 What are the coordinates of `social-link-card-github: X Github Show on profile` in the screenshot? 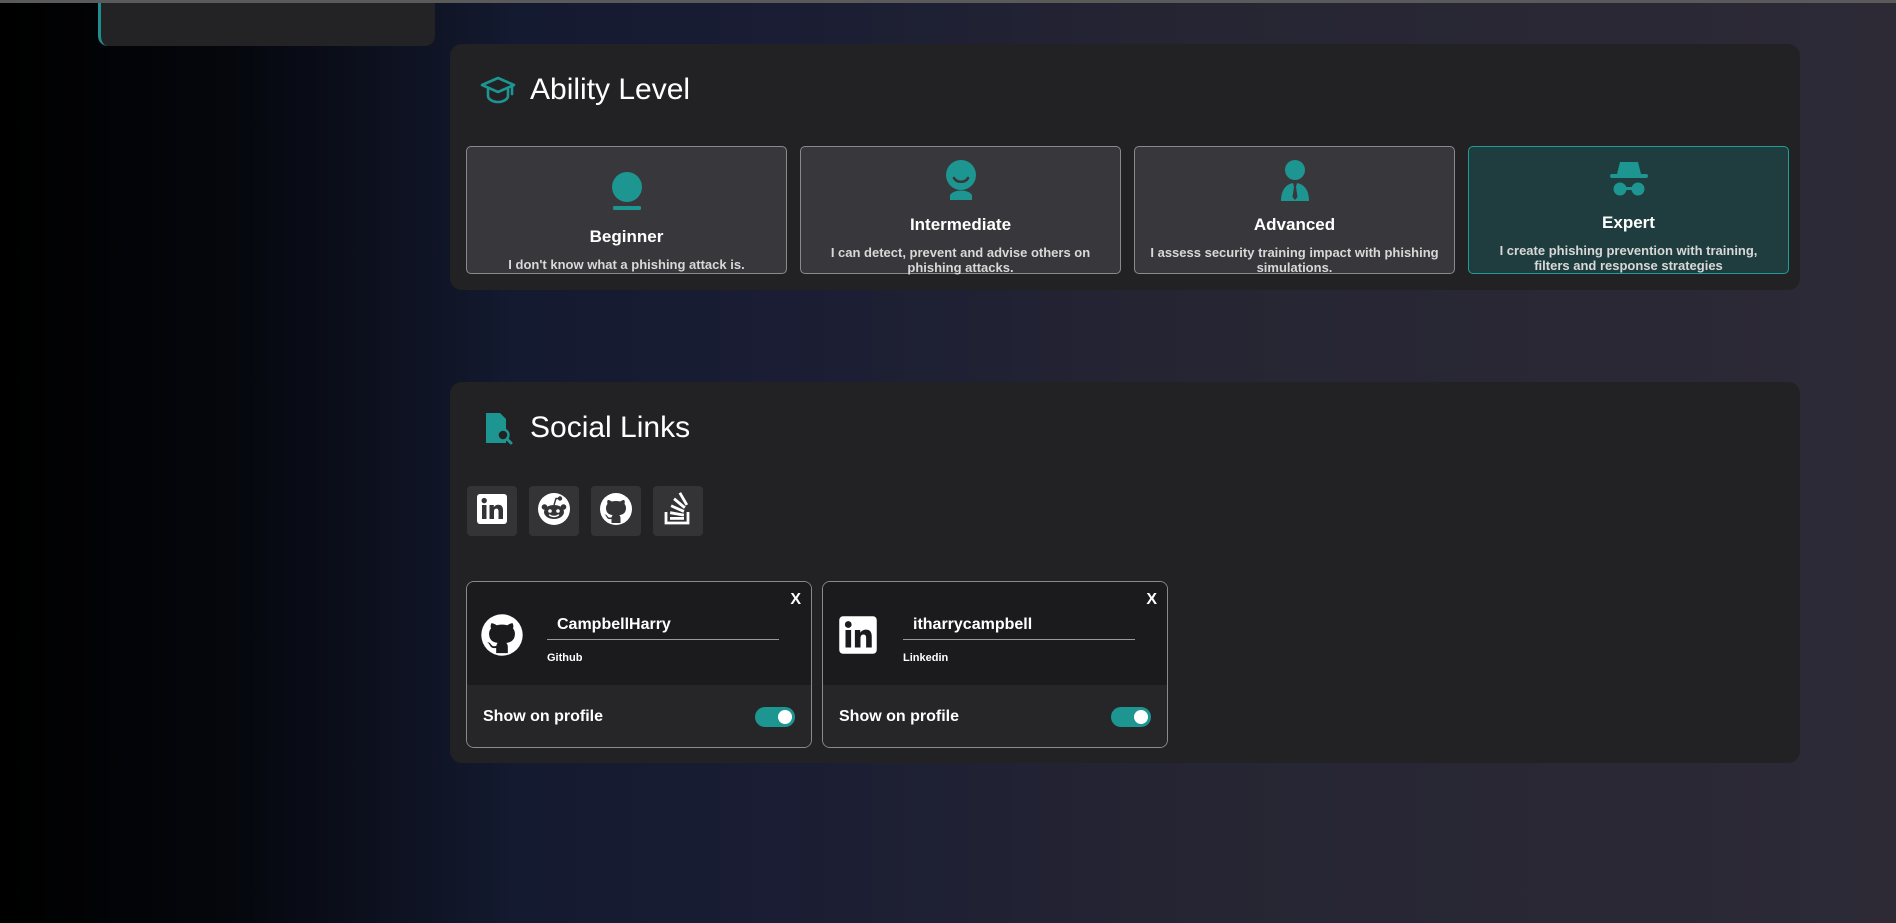 It's located at (639, 664).